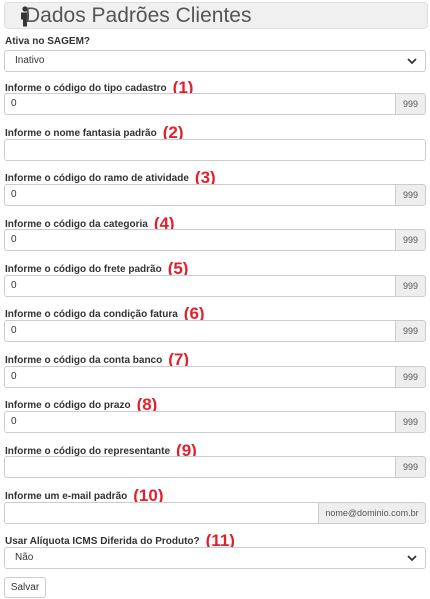  Describe the element at coordinates (215, 61) in the screenshot. I see `ativo-select: Inativo` at that location.